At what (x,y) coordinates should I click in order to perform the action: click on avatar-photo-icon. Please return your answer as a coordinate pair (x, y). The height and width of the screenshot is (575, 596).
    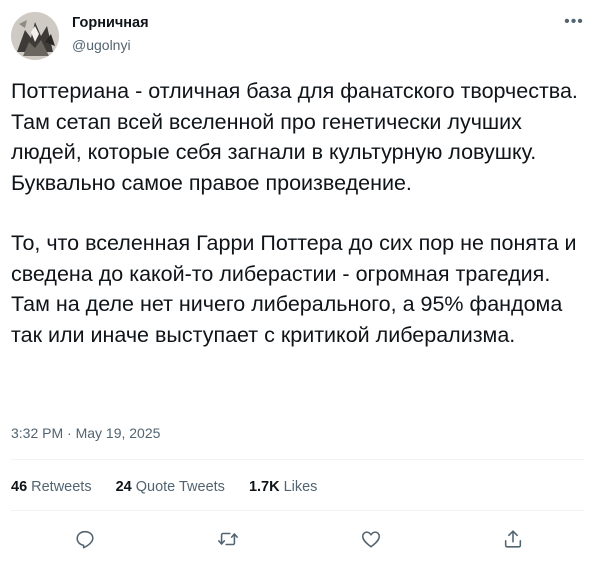
    Looking at the image, I should click on (35, 36).